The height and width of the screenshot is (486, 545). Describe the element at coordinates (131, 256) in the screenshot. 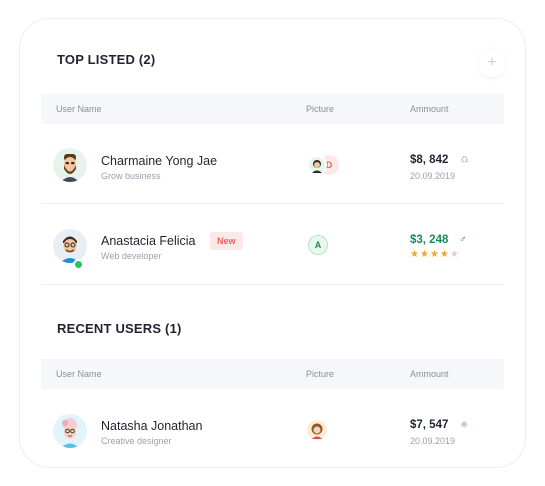

I see `user-role: Web developer` at that location.